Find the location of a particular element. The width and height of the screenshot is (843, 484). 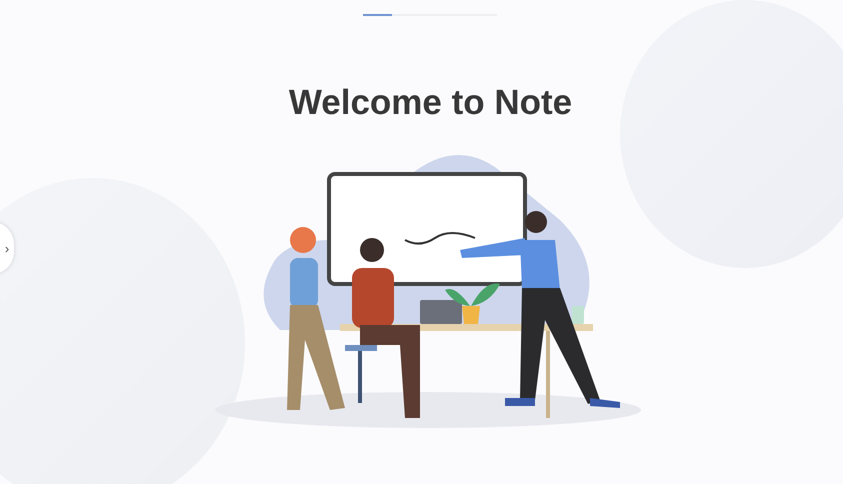

welcome-title: Welcome to Note is located at coordinates (431, 103).